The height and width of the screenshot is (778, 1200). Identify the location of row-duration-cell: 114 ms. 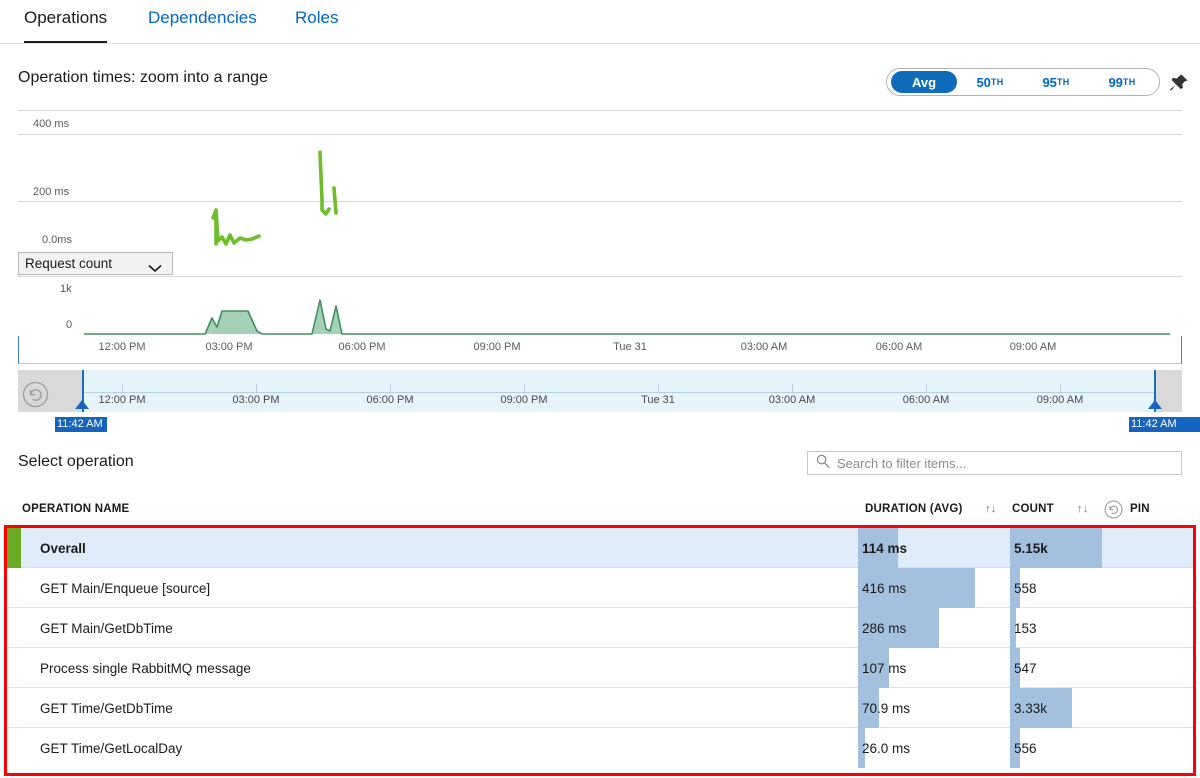
(932, 548).